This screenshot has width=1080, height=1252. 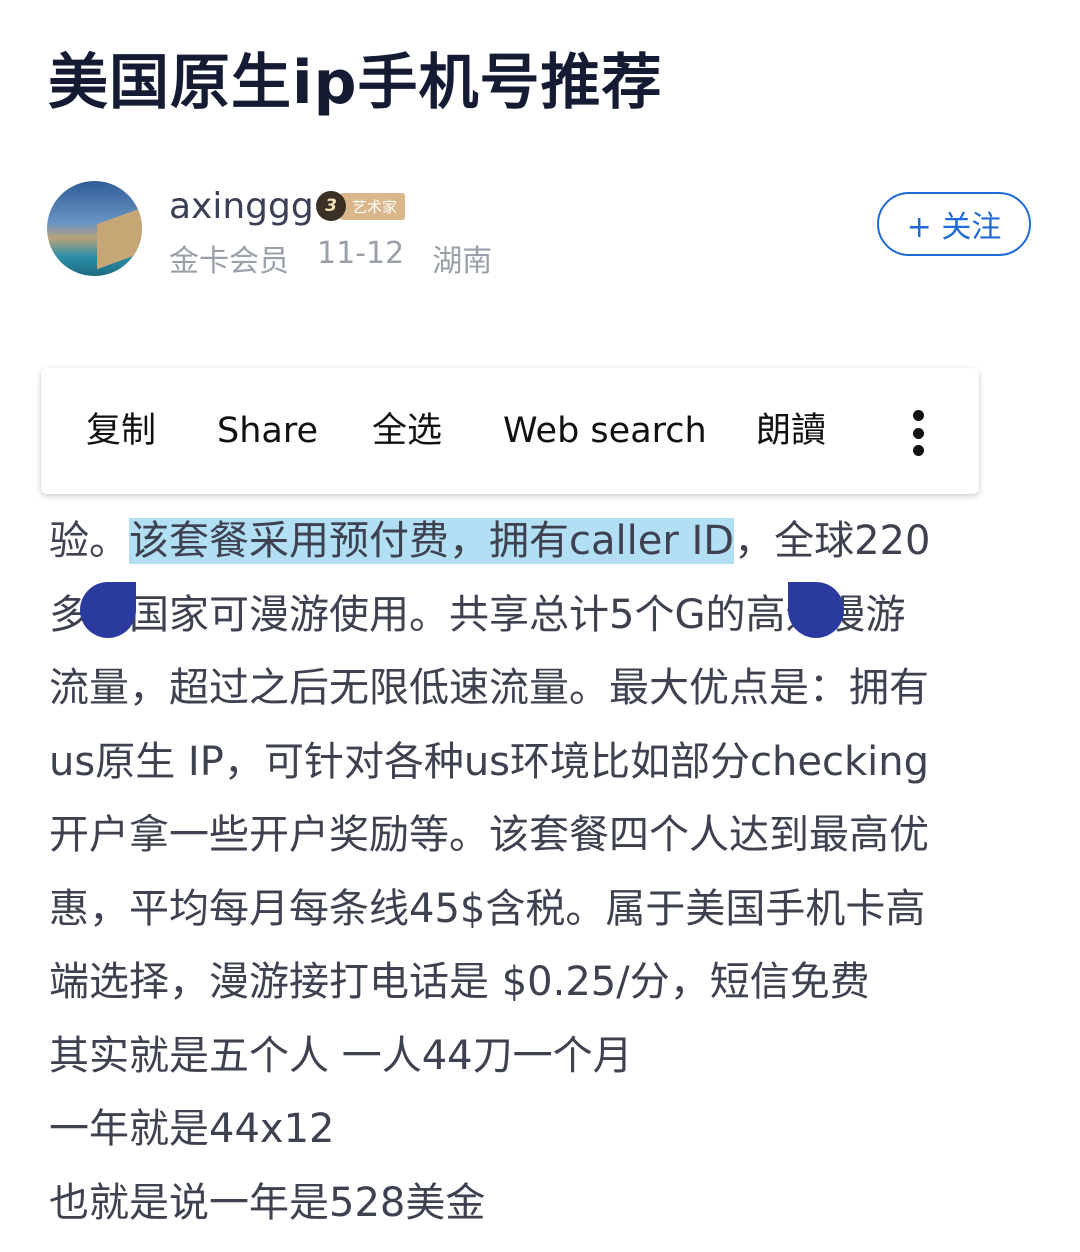 I want to click on author-meta: 金卡会员 11-12 湖南, so click(x=330, y=258).